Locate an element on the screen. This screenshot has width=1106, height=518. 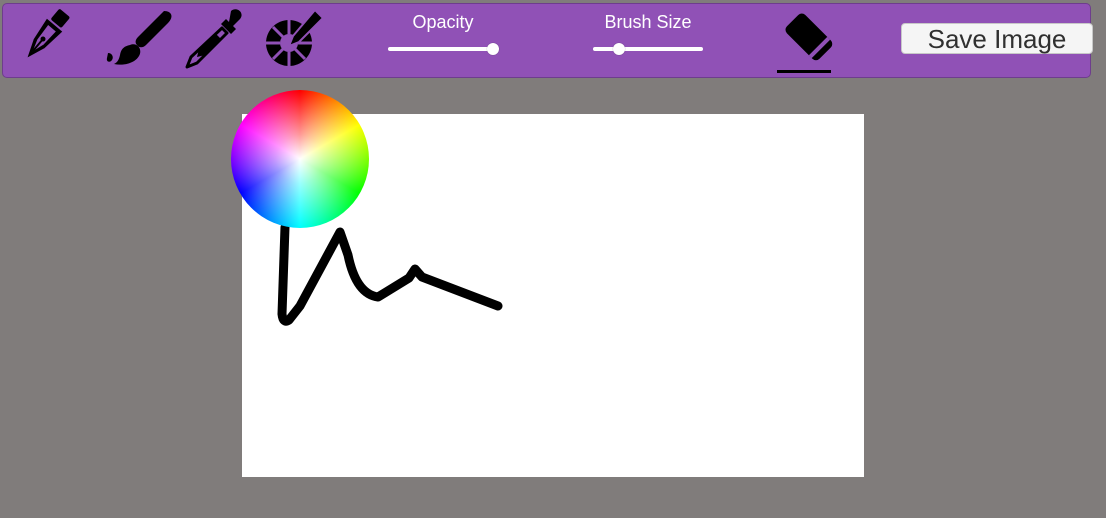
eraser-icon is located at coordinates (805, 43).